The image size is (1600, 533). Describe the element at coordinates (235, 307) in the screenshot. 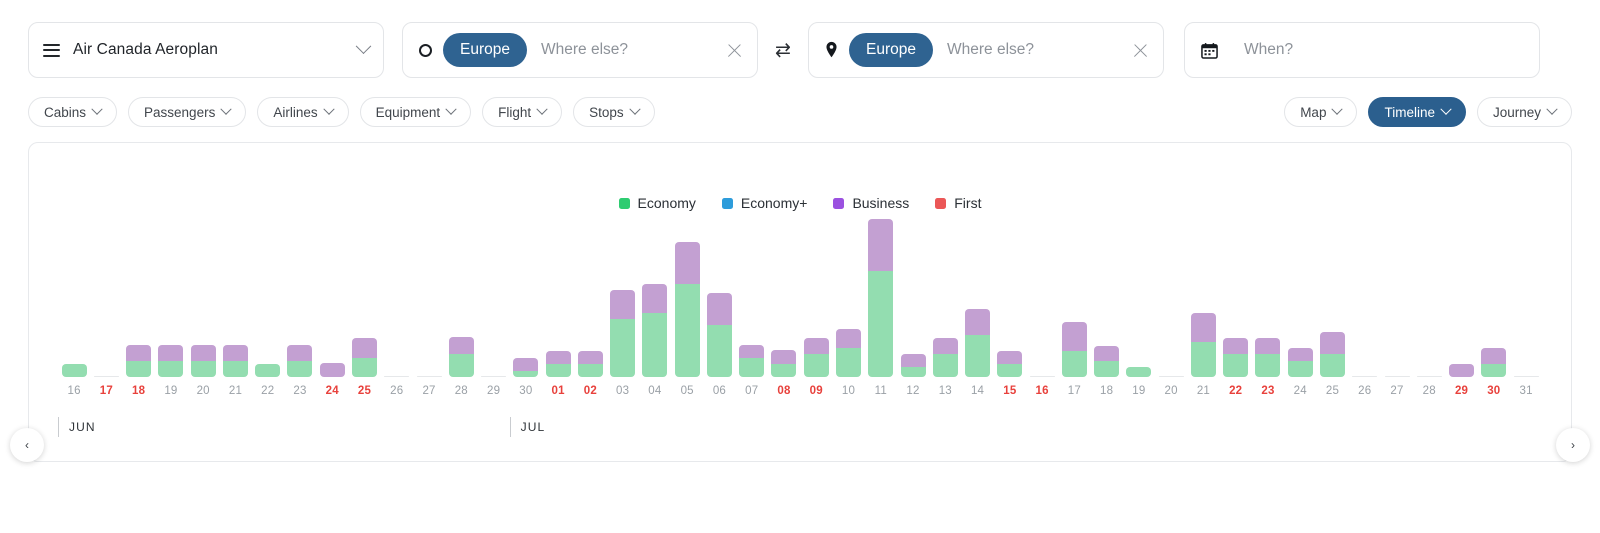

I see `timeline-day-column: 21` at that location.